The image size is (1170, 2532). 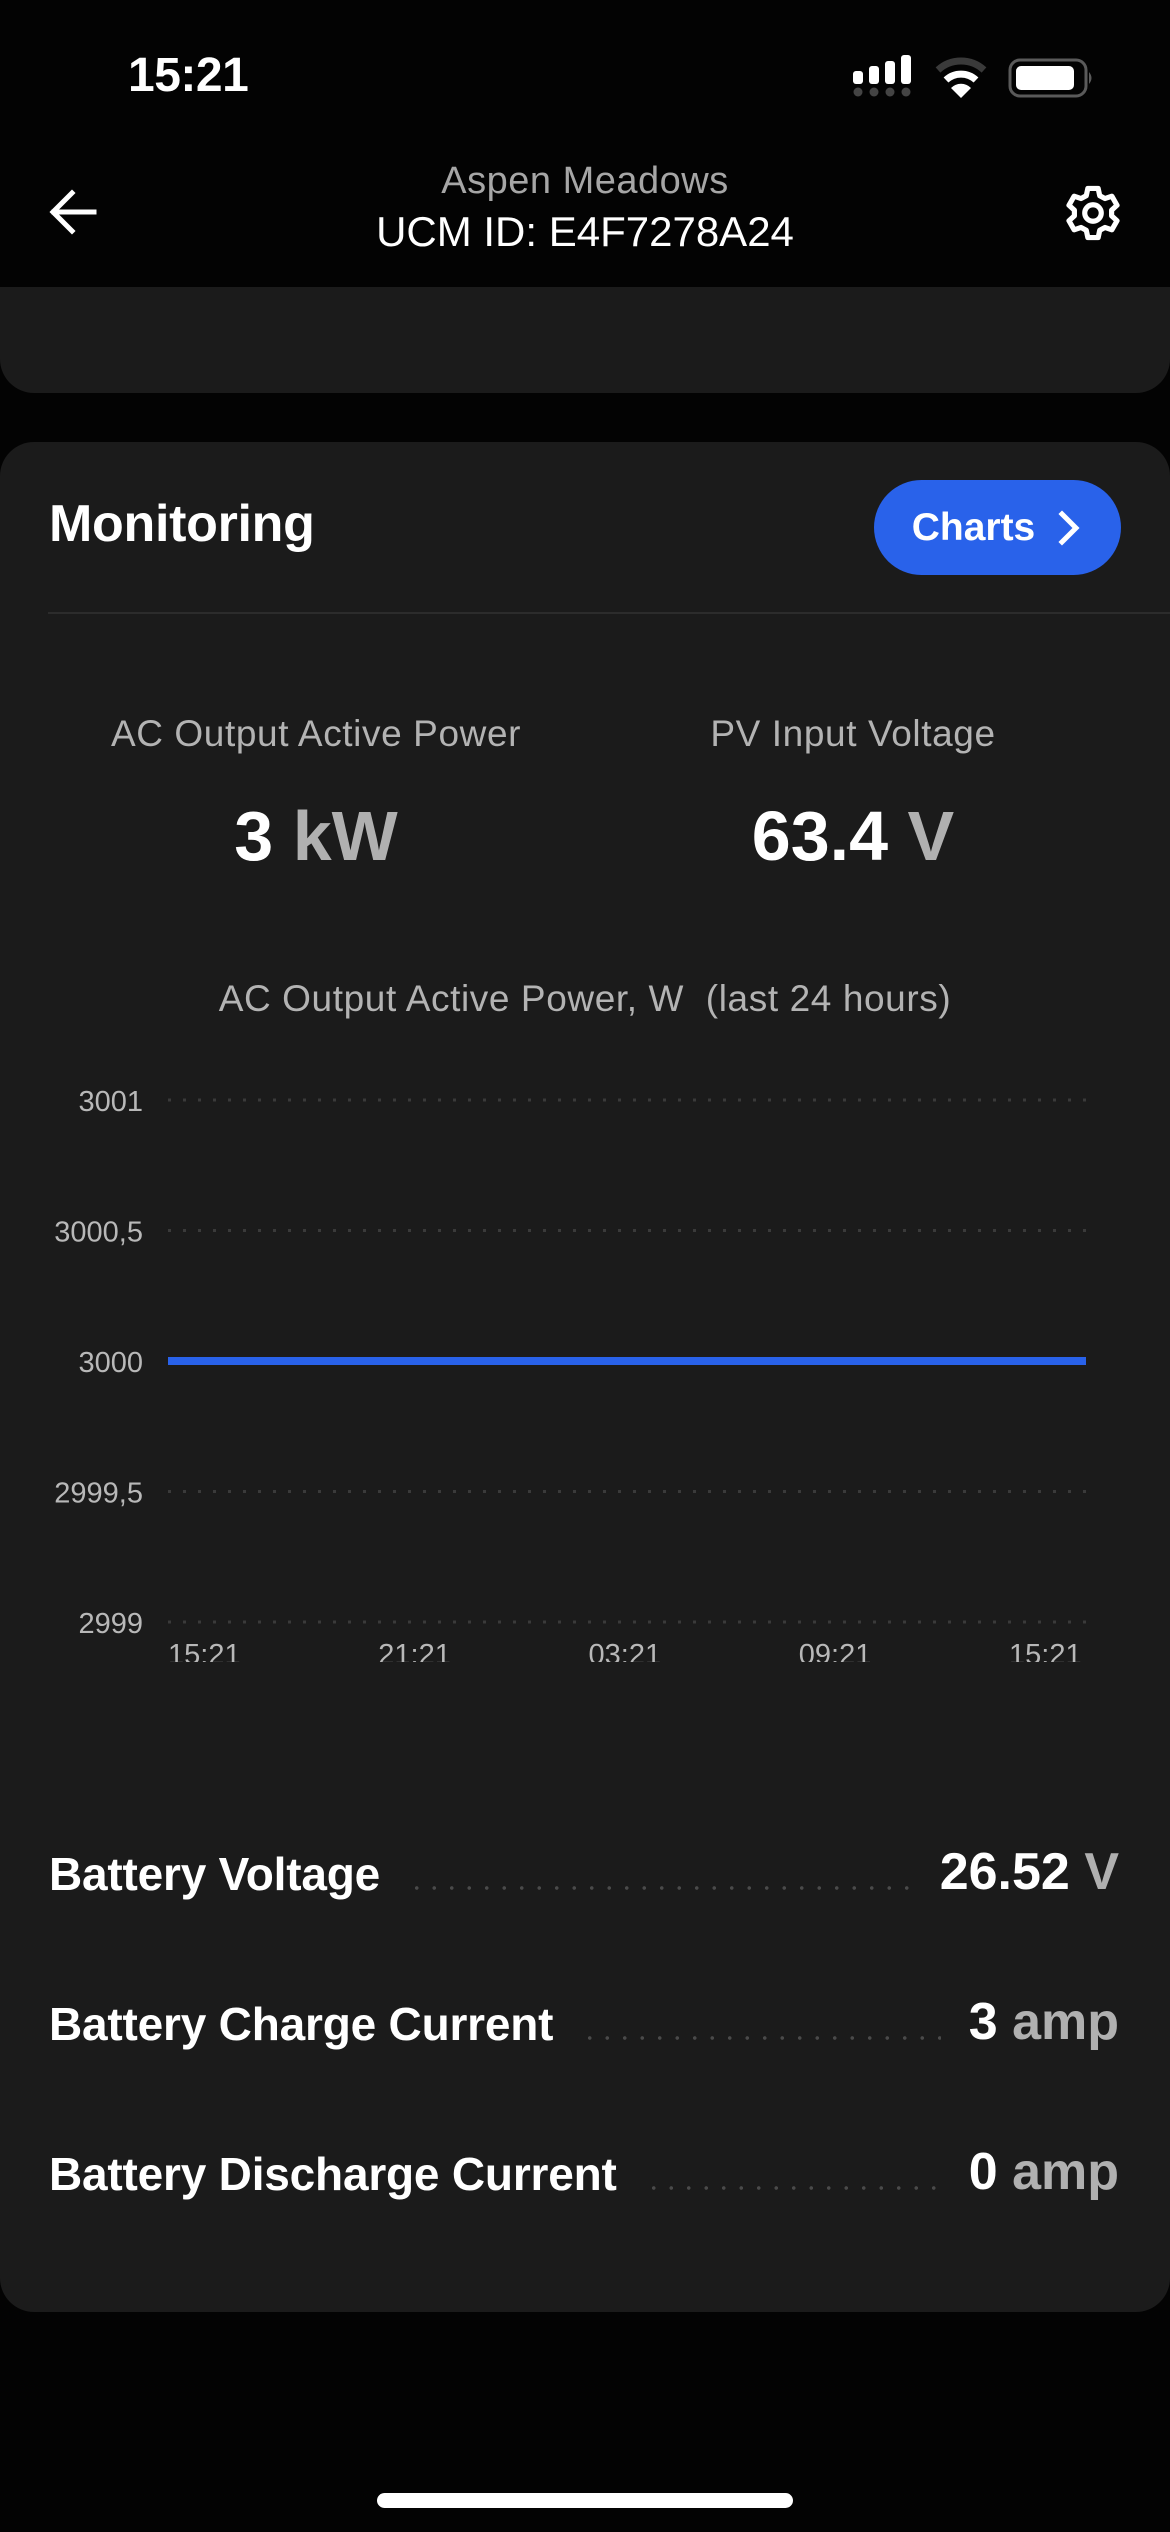 What do you see at coordinates (983, 2022) in the screenshot?
I see `reading-number: 3` at bounding box center [983, 2022].